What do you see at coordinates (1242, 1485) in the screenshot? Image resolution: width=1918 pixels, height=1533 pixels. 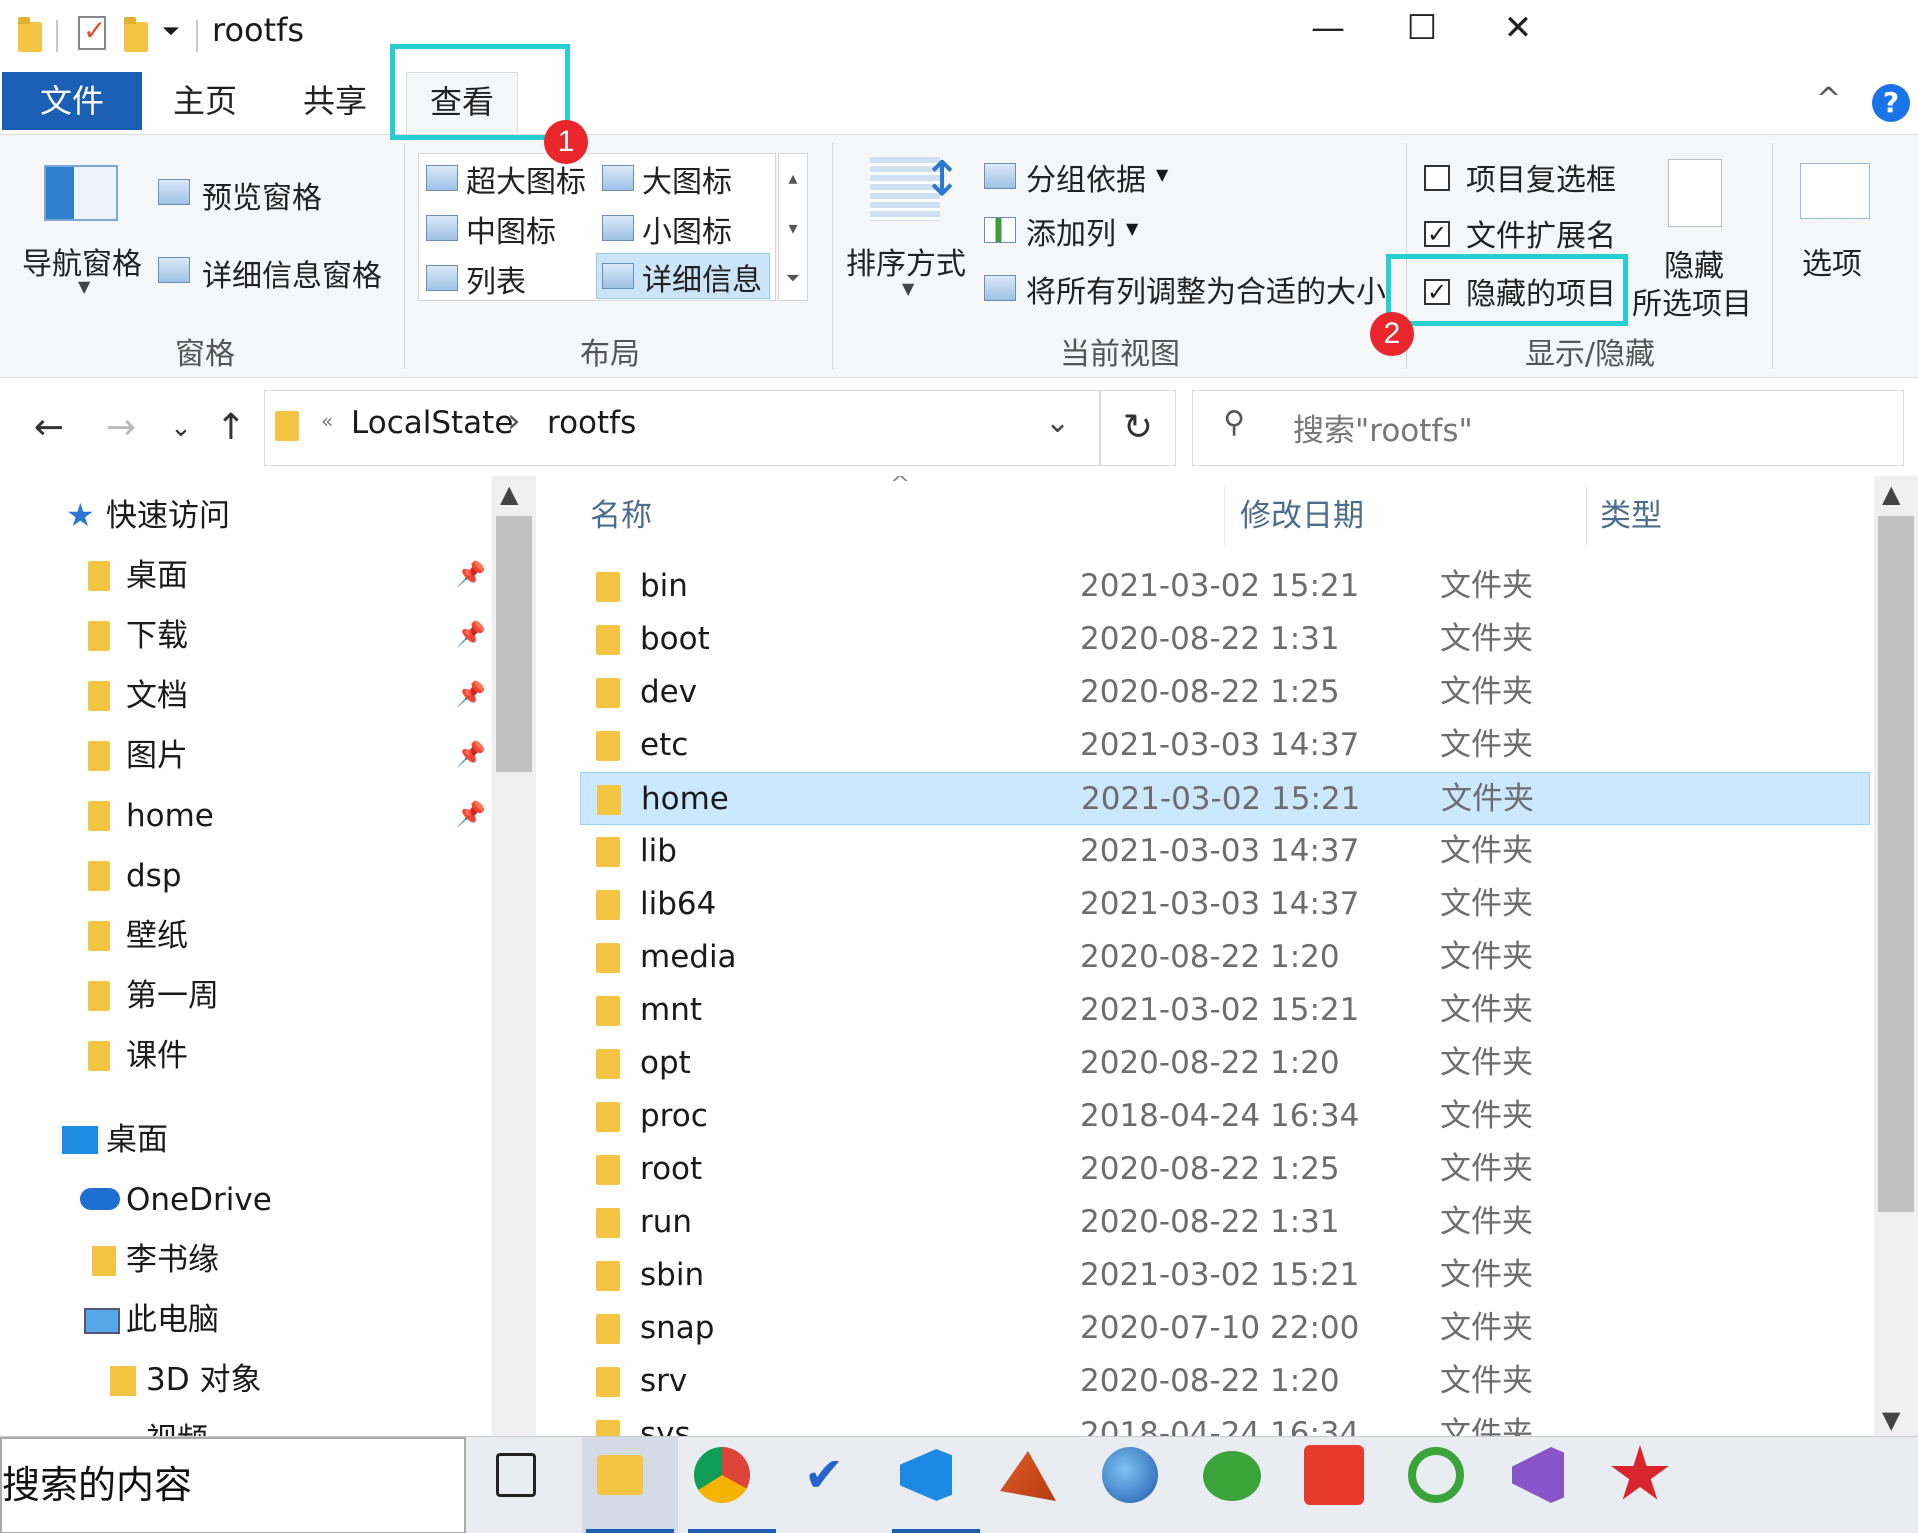 I see `taskbar-green-app-button` at bounding box center [1242, 1485].